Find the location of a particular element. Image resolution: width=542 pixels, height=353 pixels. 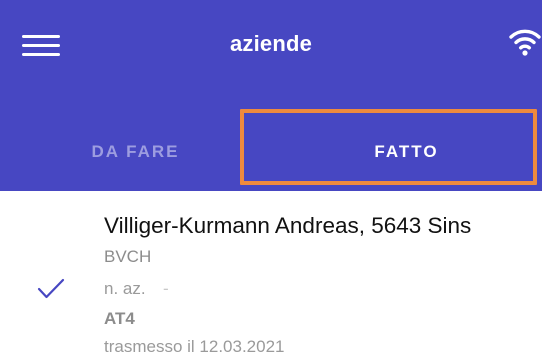

wifi-icon is located at coordinates (525, 42).